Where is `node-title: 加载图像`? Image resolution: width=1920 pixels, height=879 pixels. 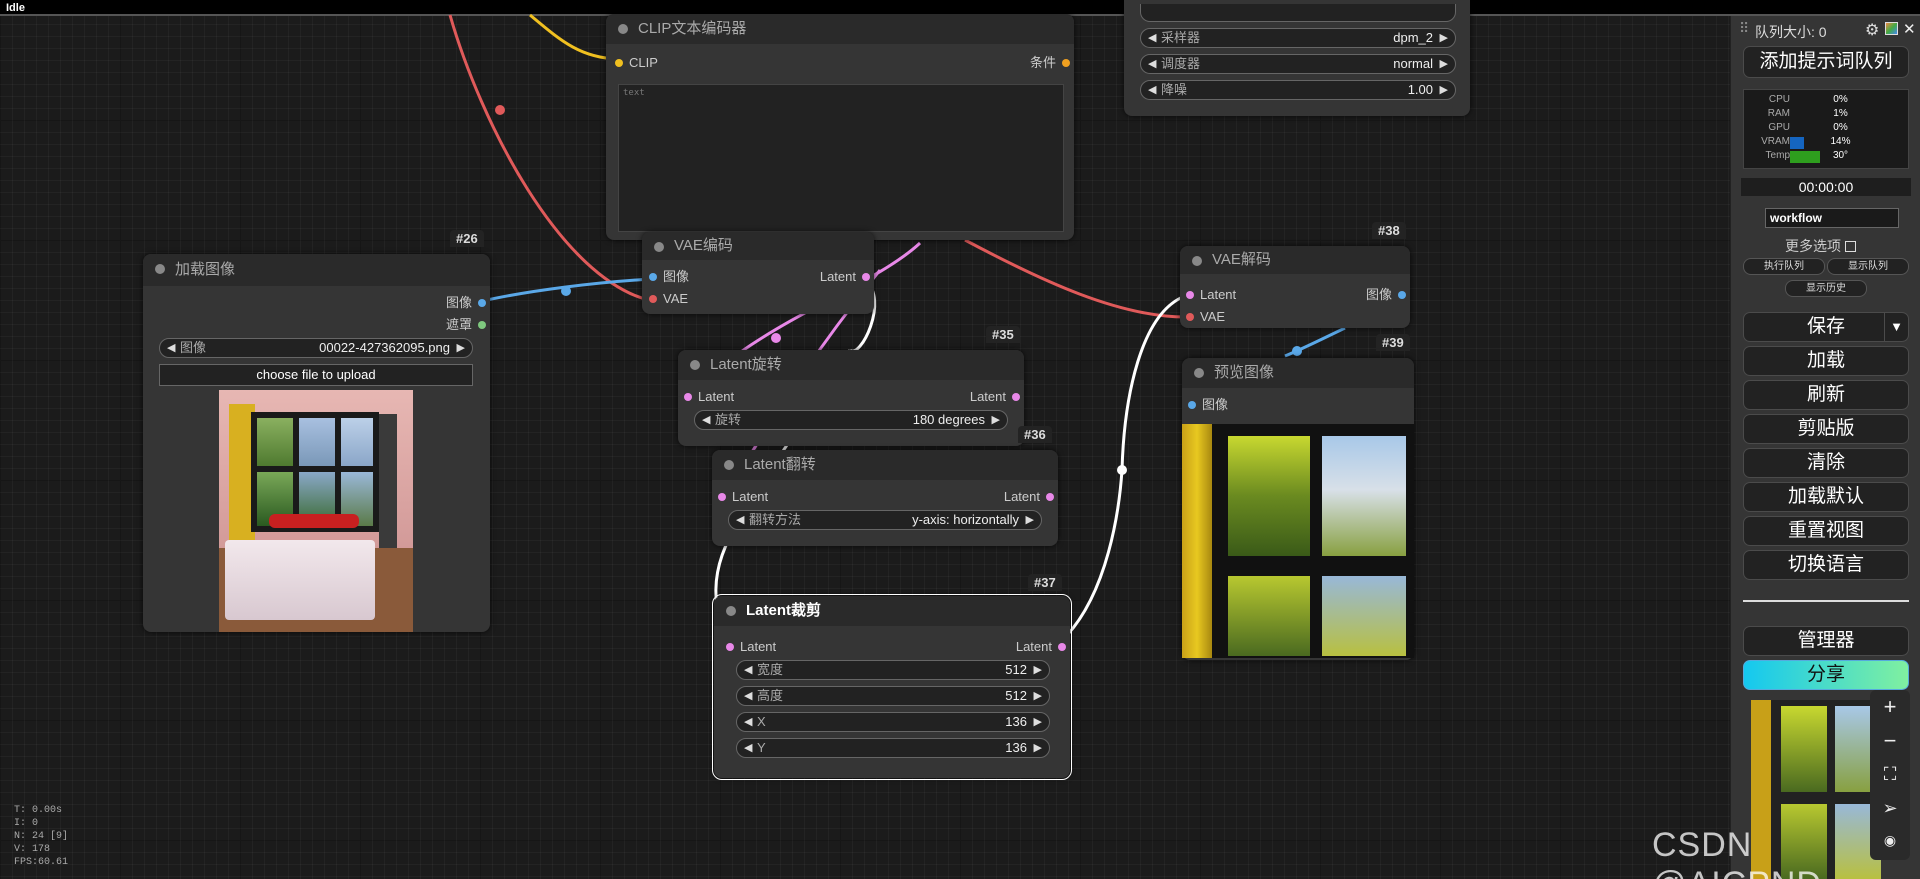
node-title: 加载图像 is located at coordinates (316, 270).